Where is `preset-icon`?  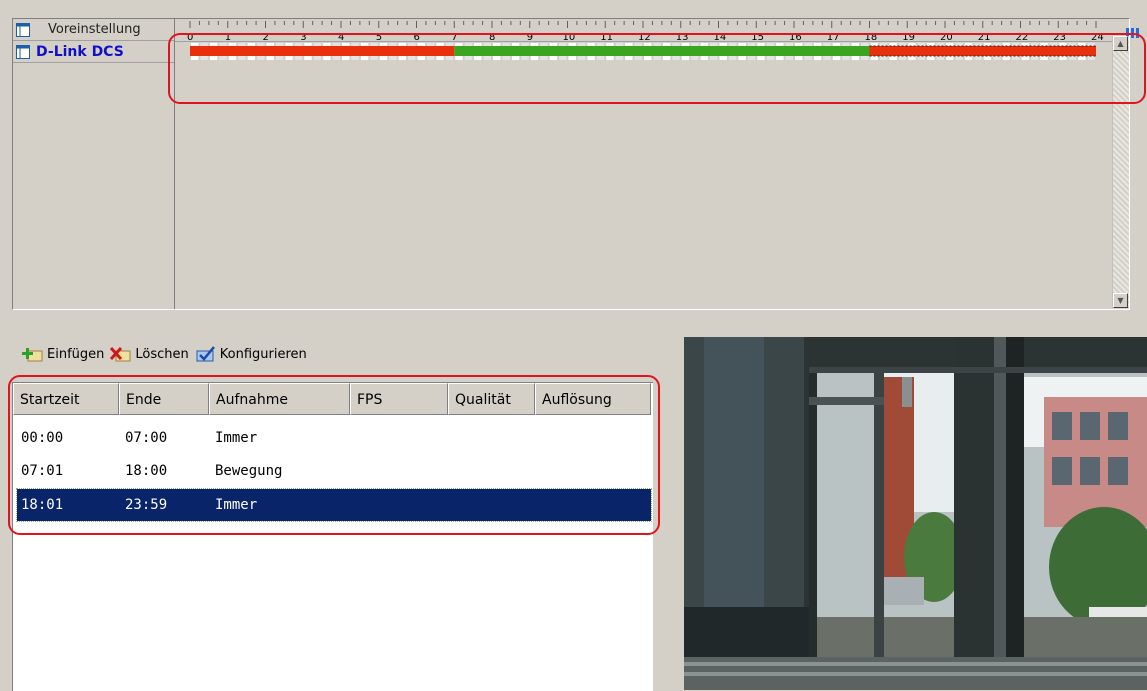 preset-icon is located at coordinates (23, 29).